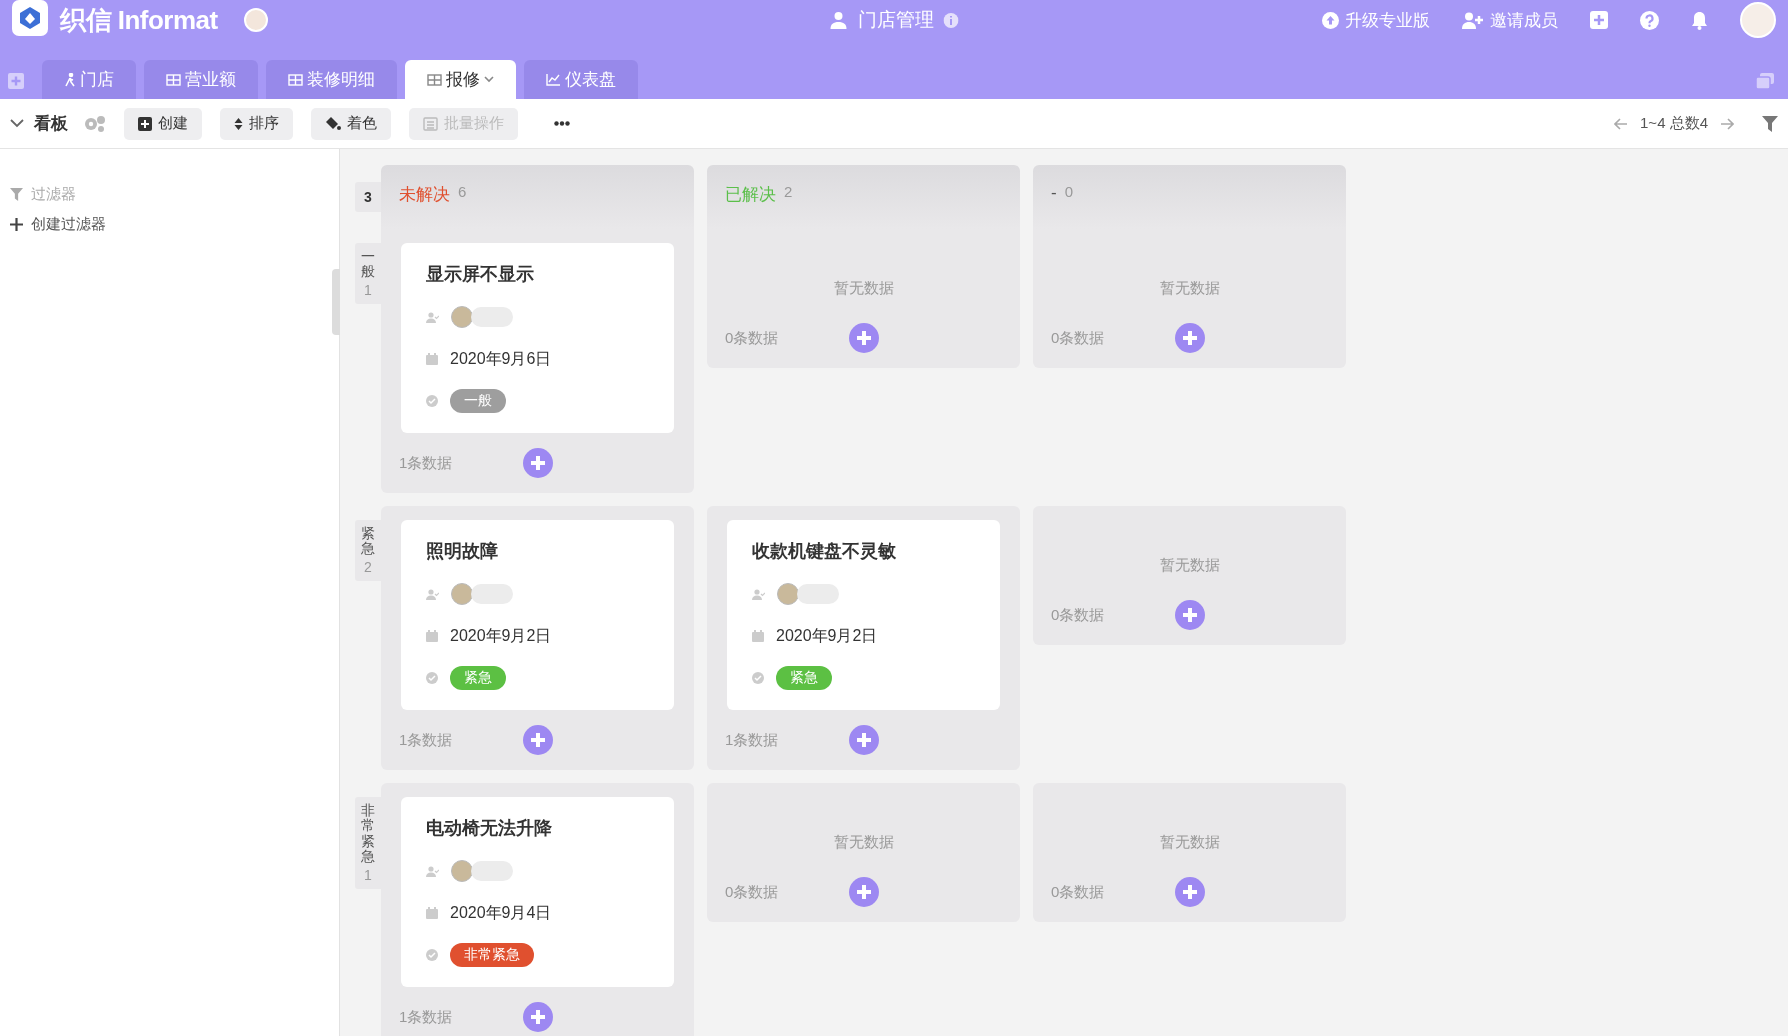  What do you see at coordinates (1054, 193) in the screenshot?
I see `column-title: -` at bounding box center [1054, 193].